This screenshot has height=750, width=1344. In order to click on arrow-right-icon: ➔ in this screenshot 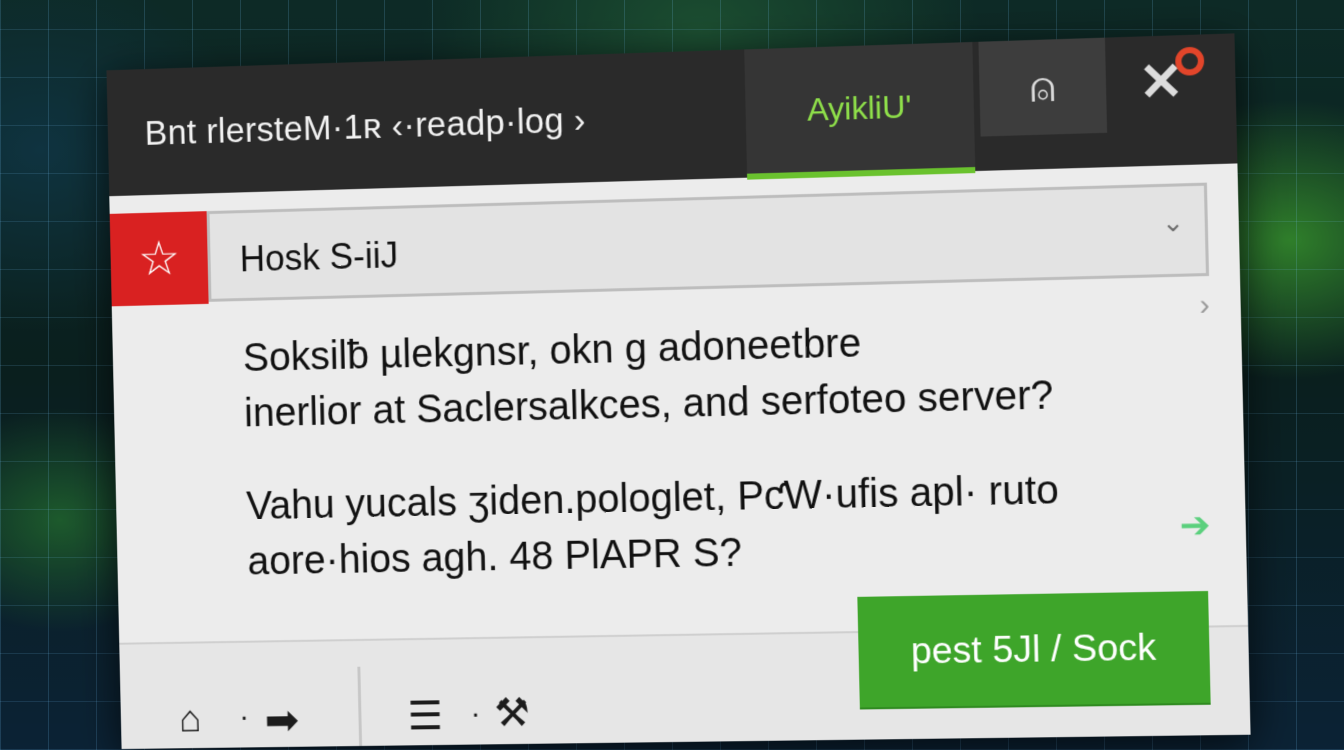, I will do `click(1195, 525)`.